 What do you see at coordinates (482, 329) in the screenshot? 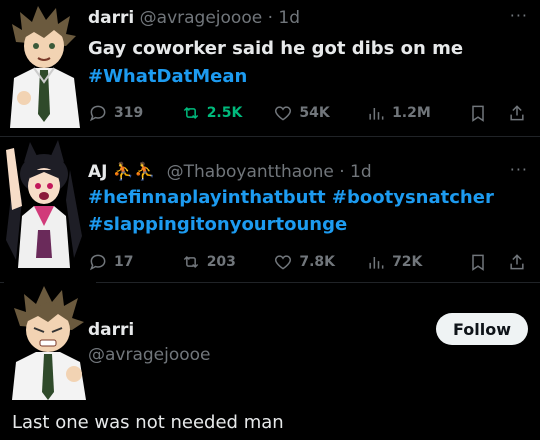
I see `follow-button: Follow` at bounding box center [482, 329].